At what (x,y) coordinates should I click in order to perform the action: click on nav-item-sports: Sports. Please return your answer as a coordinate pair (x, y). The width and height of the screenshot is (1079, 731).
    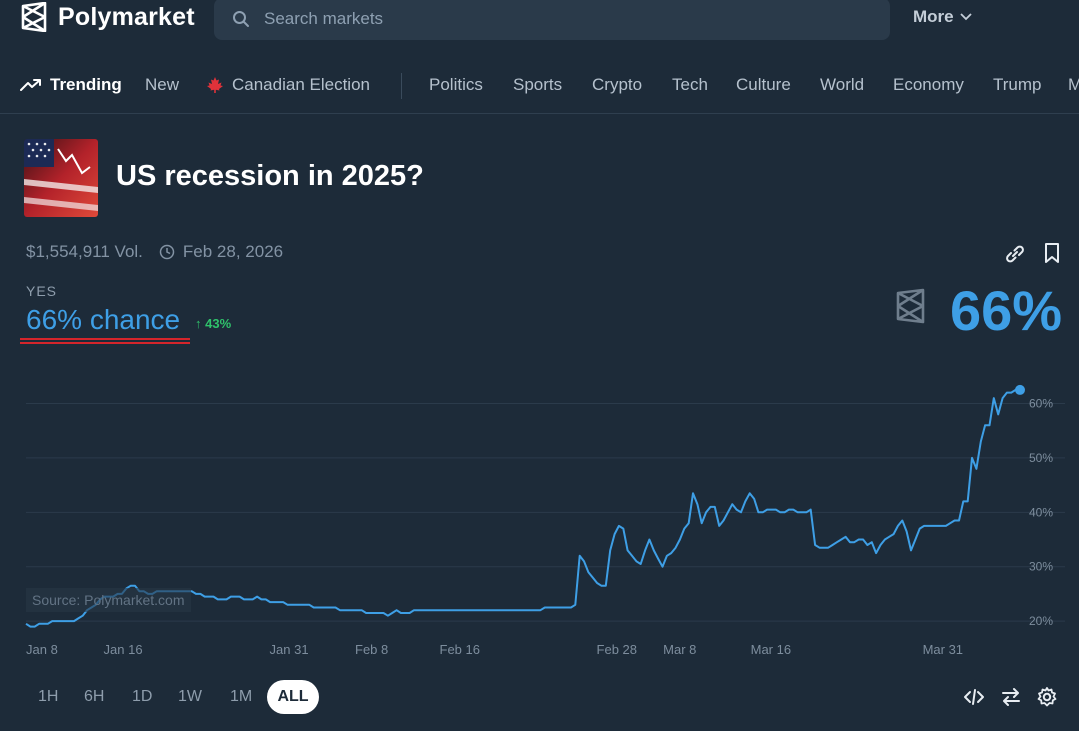
    Looking at the image, I should click on (537, 85).